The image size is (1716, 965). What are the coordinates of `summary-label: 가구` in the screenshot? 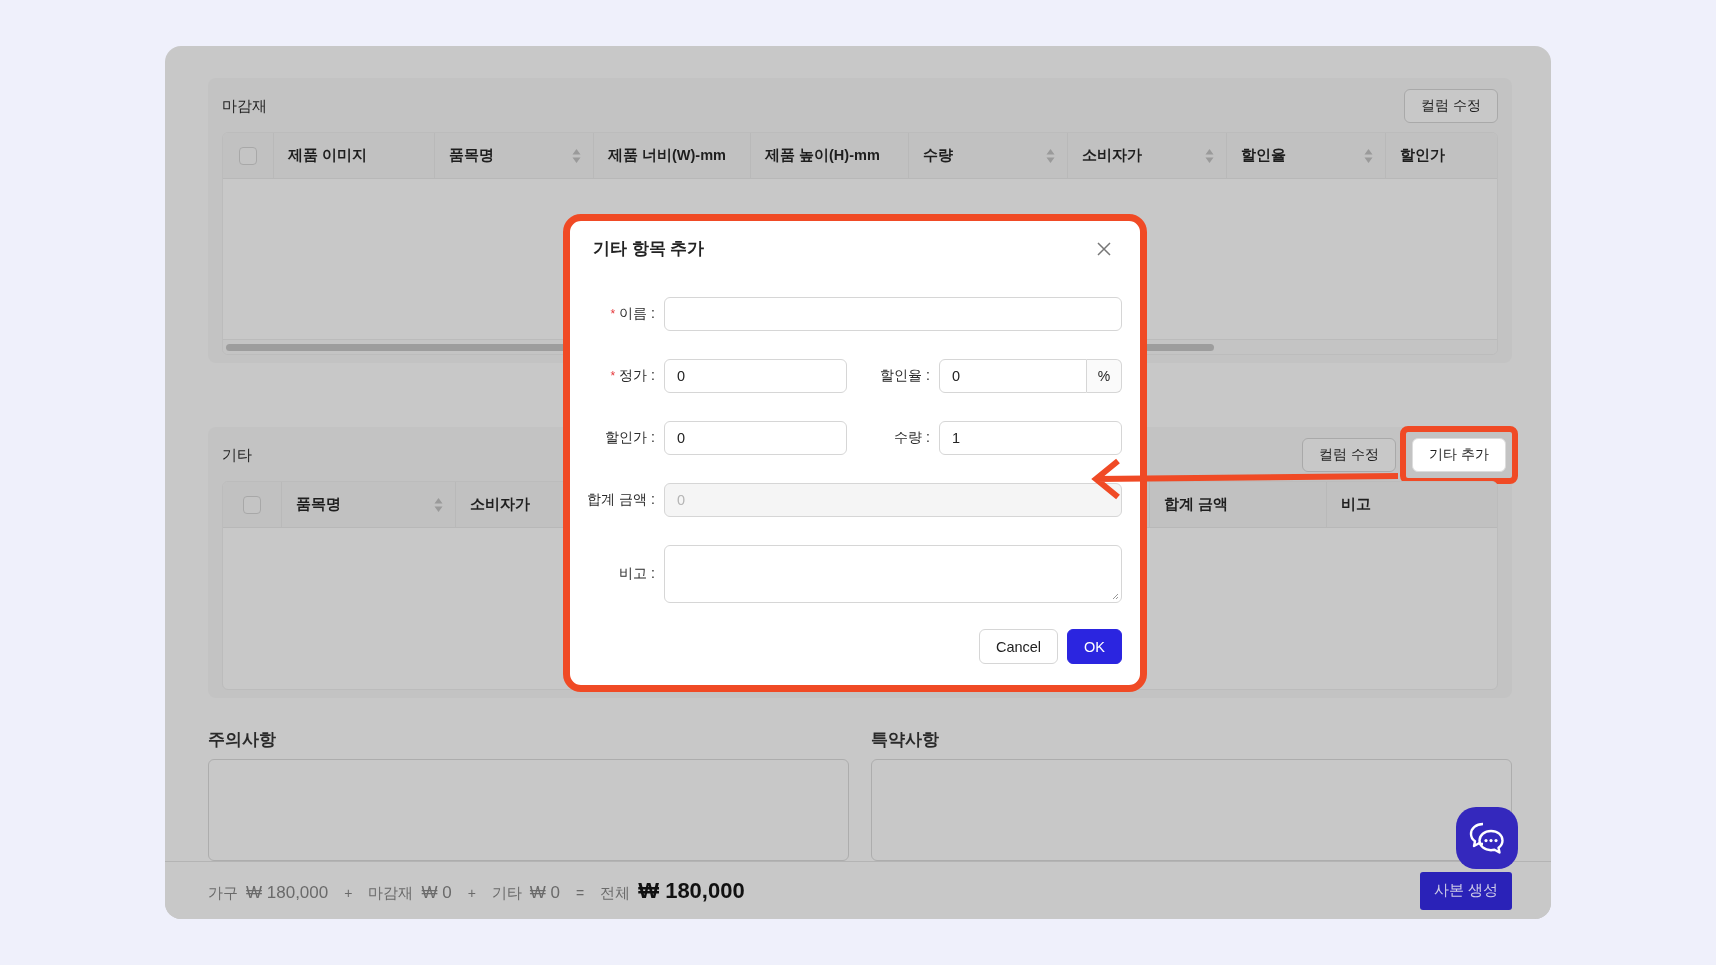 It's located at (223, 893).